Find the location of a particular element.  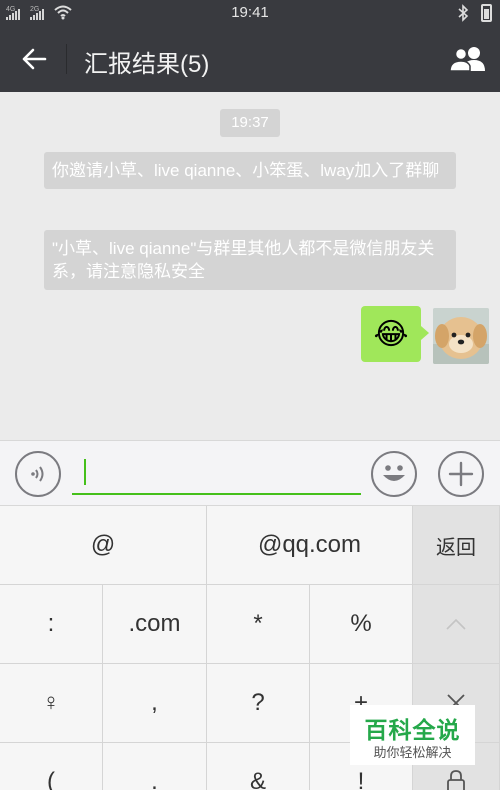

key-at: @ is located at coordinates (103, 545).